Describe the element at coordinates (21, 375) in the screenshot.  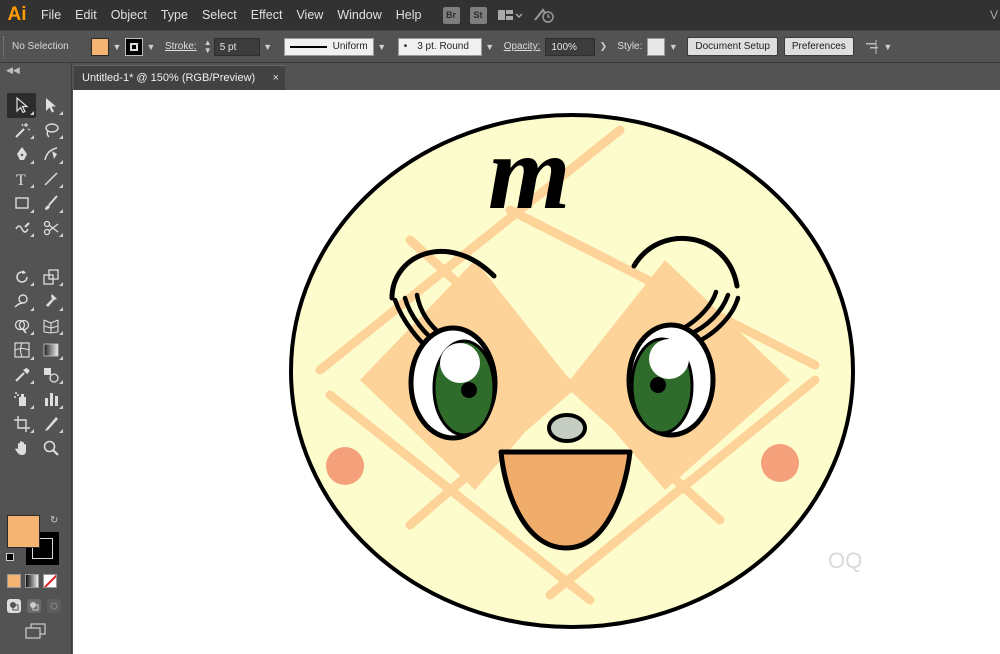
I see `eyedropper-tool-icon` at that location.